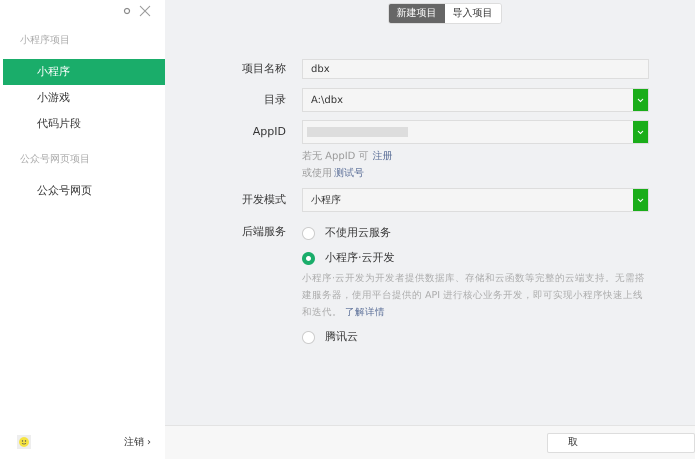  I want to click on hint-text: 或使用, so click(317, 173).